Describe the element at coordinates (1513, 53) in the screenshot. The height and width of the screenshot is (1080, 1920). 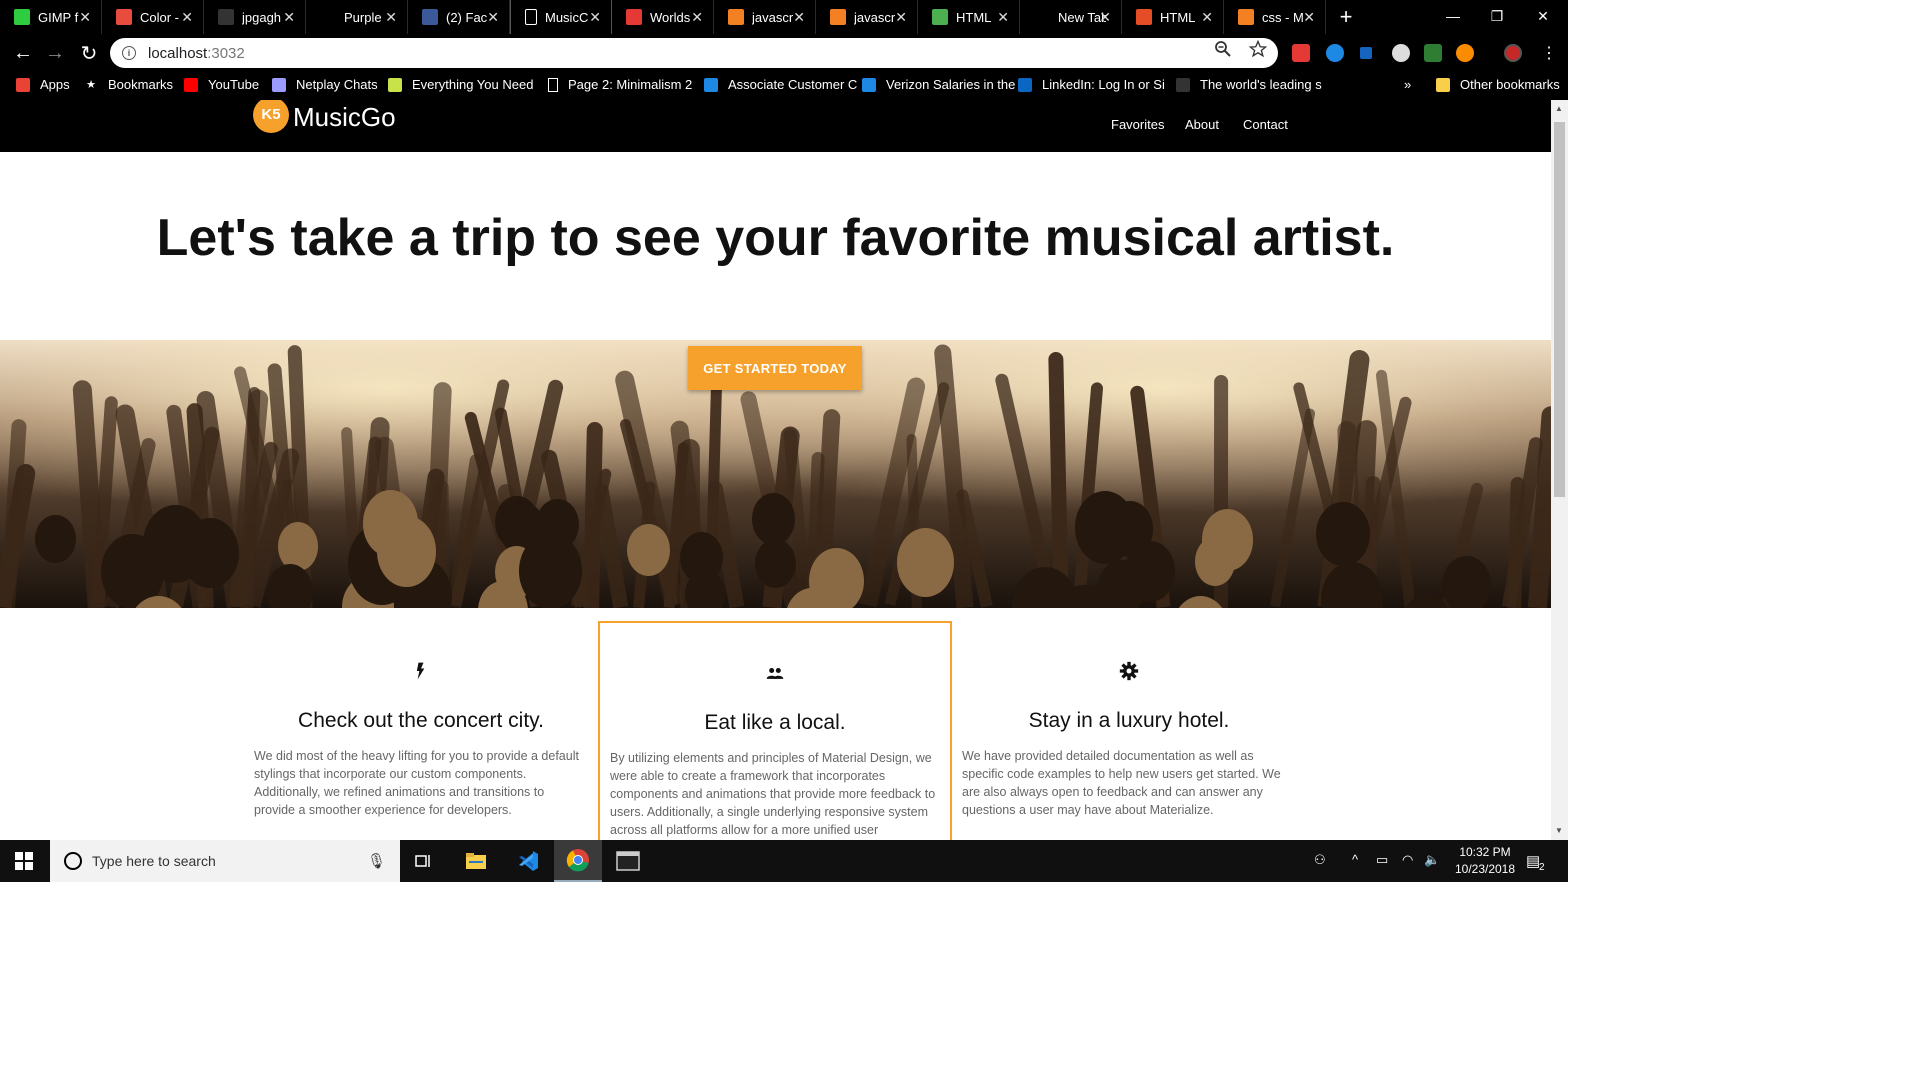
I see `profile-avatar` at that location.